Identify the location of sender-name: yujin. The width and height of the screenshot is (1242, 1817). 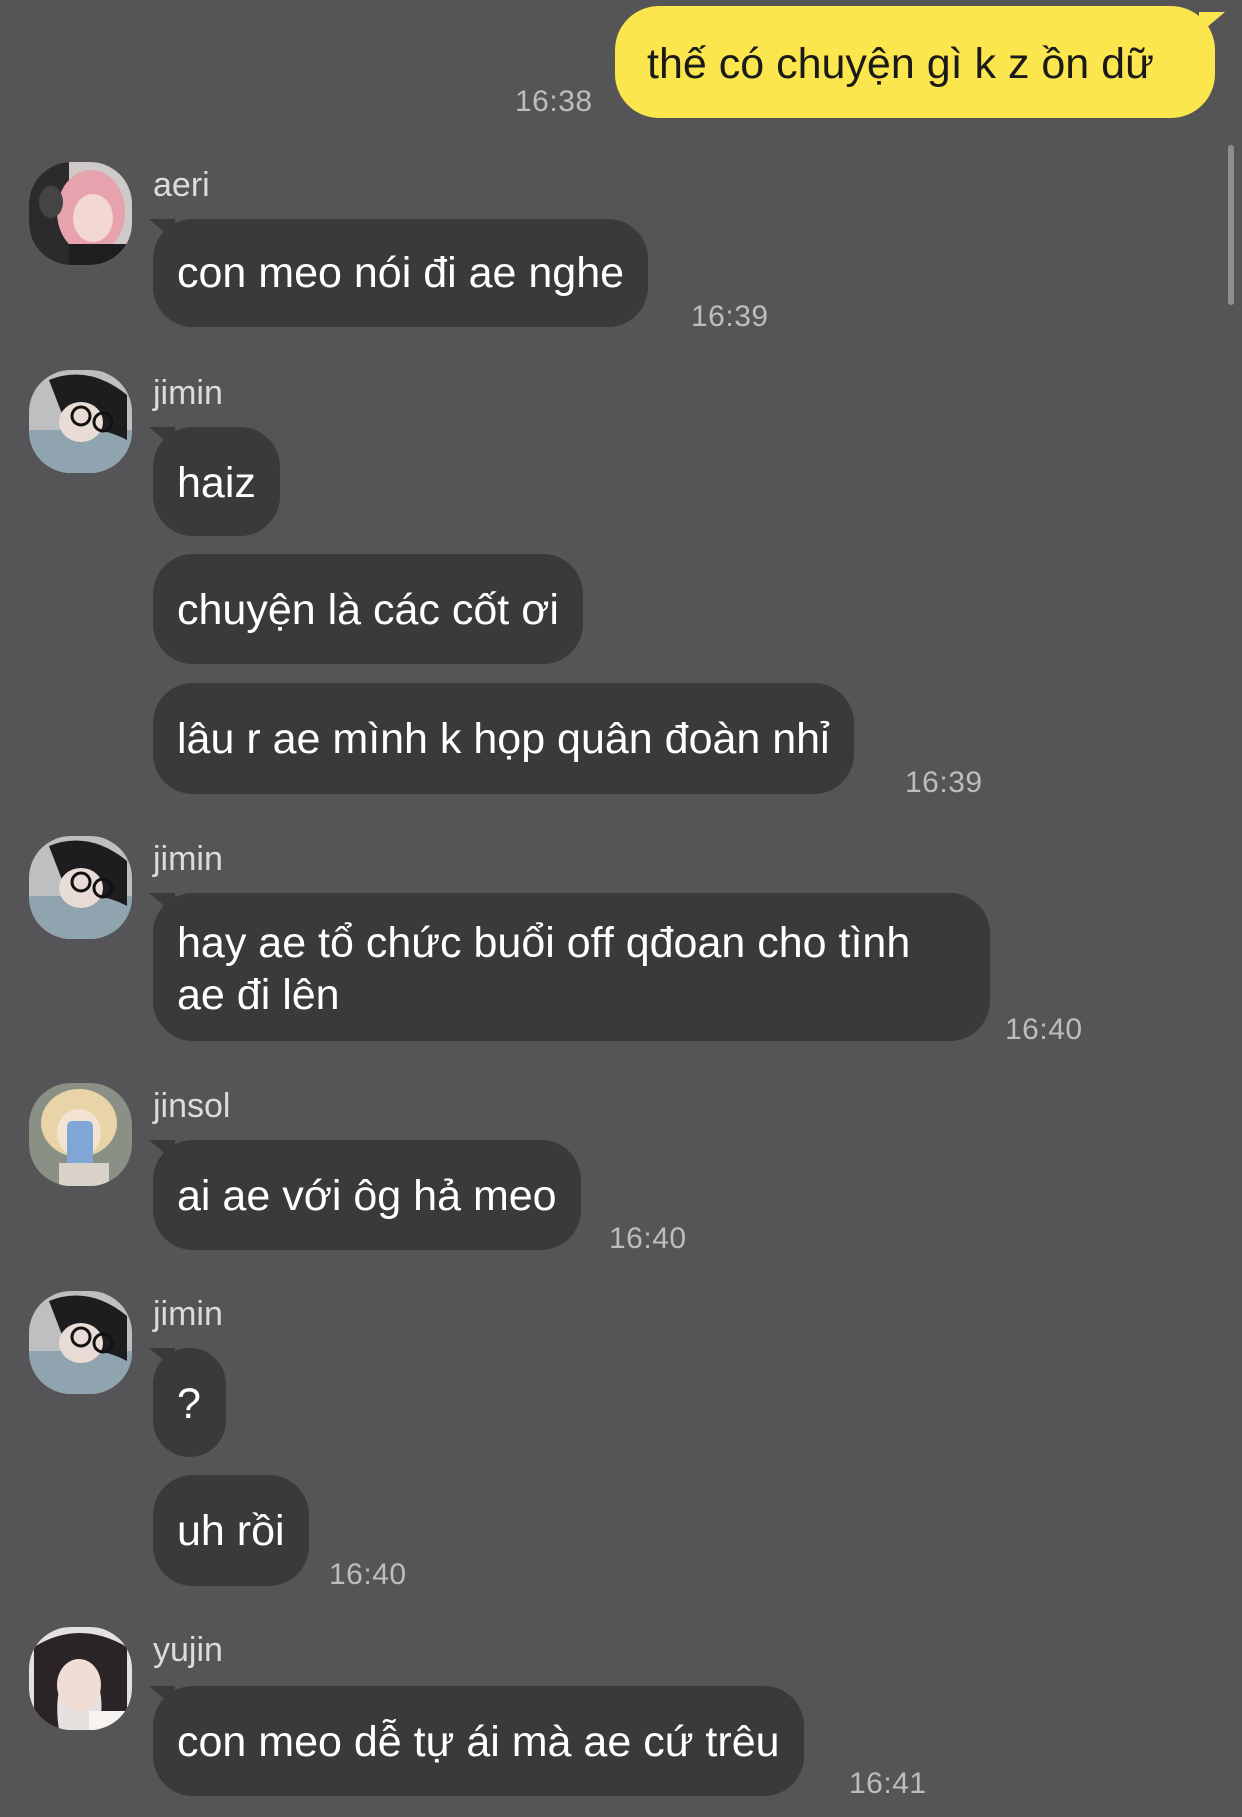
(188, 1650).